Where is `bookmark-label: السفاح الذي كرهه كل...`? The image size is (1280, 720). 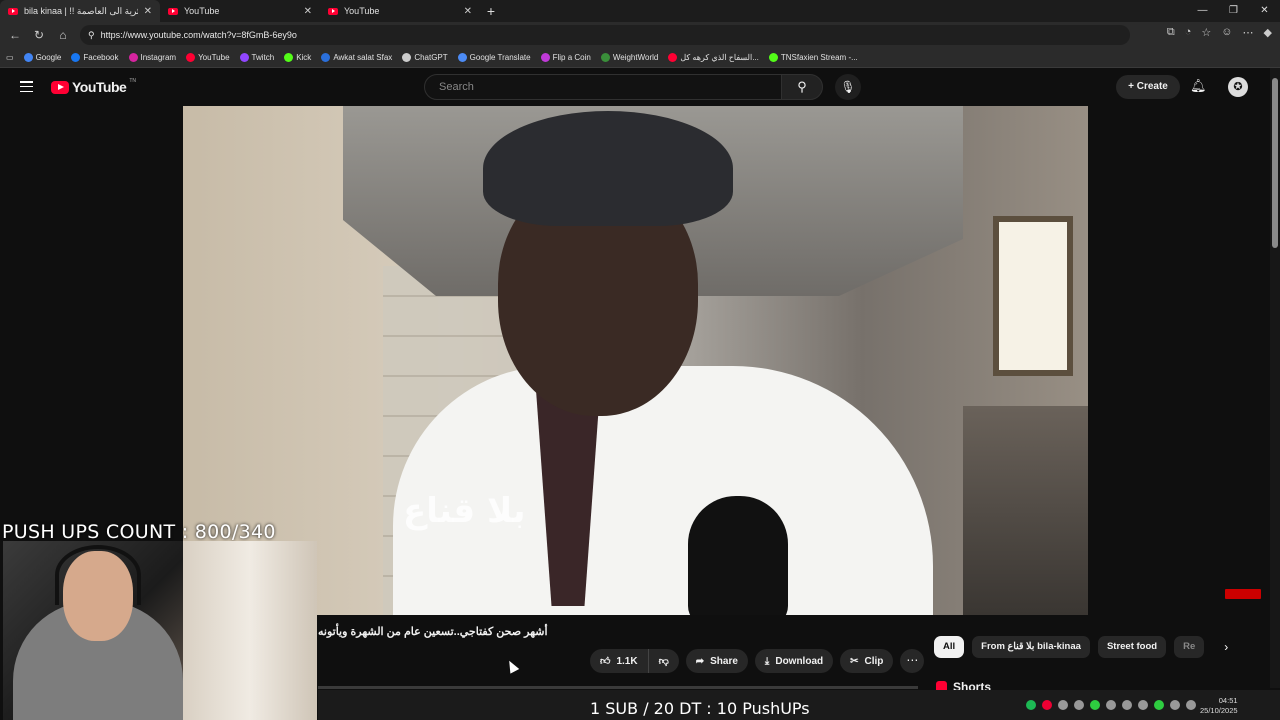 bookmark-label: السفاح الذي كرهه كل... is located at coordinates (719, 57).